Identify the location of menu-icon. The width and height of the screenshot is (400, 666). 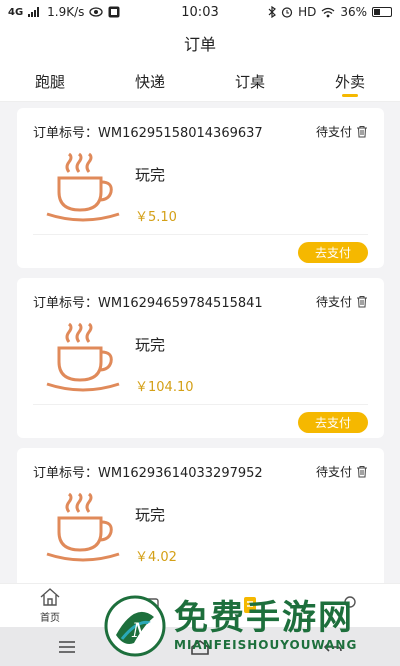
(67, 647).